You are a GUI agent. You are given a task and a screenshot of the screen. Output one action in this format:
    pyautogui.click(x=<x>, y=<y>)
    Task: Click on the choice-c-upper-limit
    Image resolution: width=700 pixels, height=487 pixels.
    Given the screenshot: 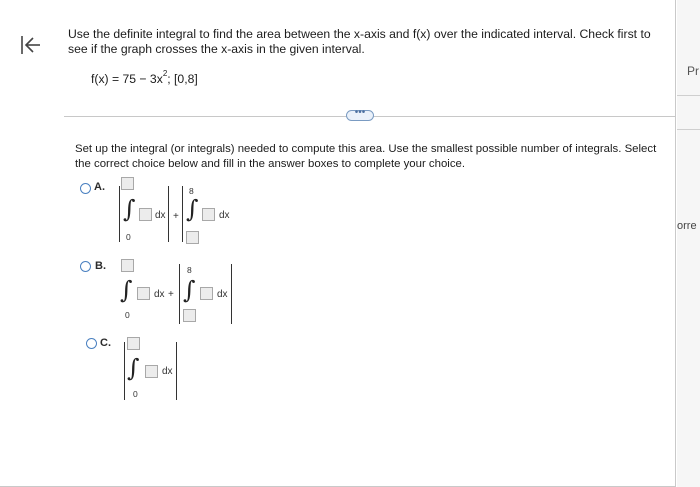 What is the action you would take?
    pyautogui.click(x=133, y=343)
    